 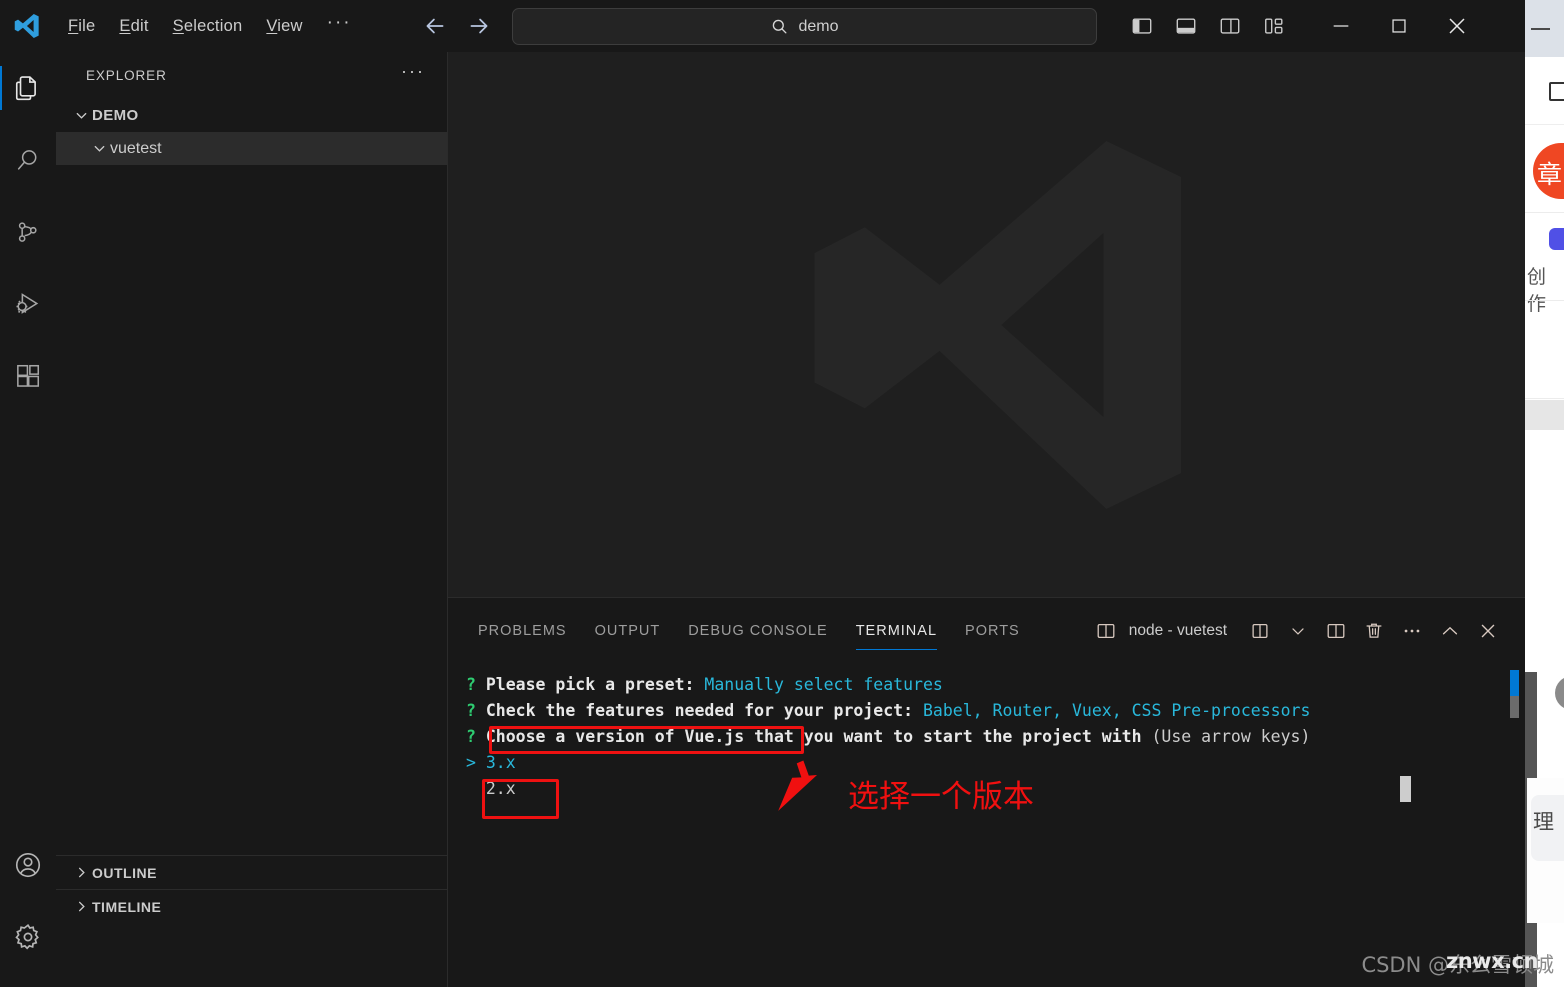 I want to click on menu-edit: Edit, so click(x=133, y=26).